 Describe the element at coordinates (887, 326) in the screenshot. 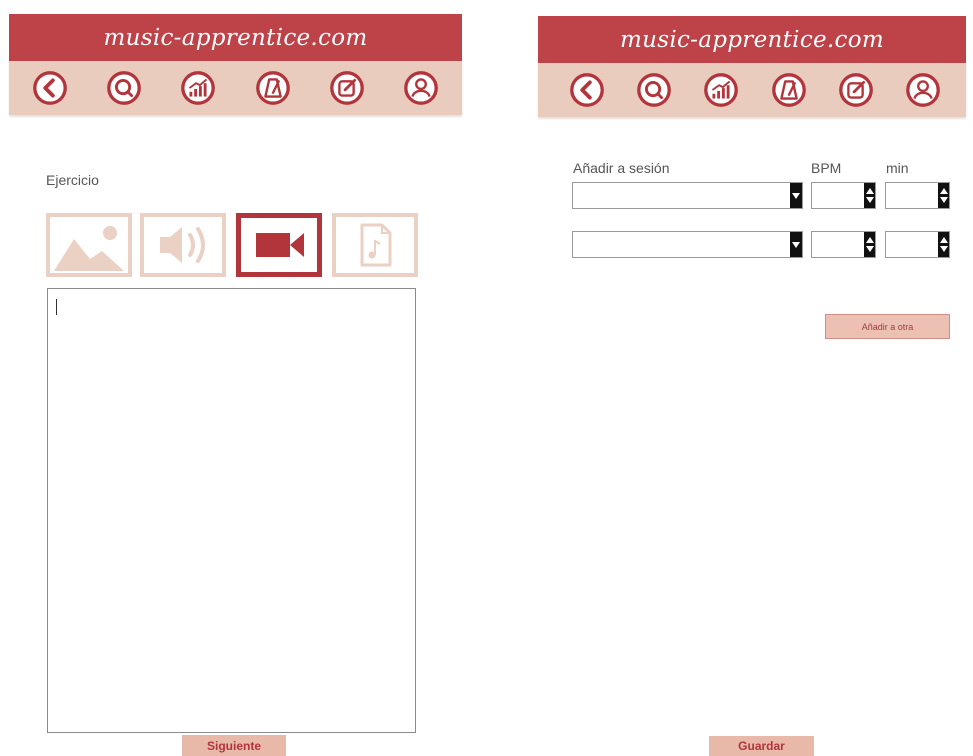

I see `add-other-button: Añadir a otra` at that location.